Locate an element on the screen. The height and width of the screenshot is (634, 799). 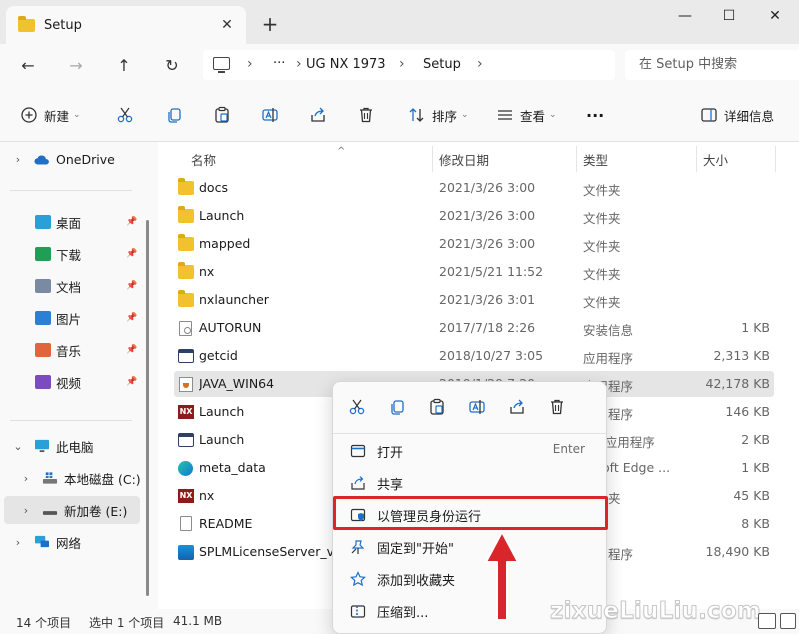
column-header-name: ^ 名称 is located at coordinates (268, 157).